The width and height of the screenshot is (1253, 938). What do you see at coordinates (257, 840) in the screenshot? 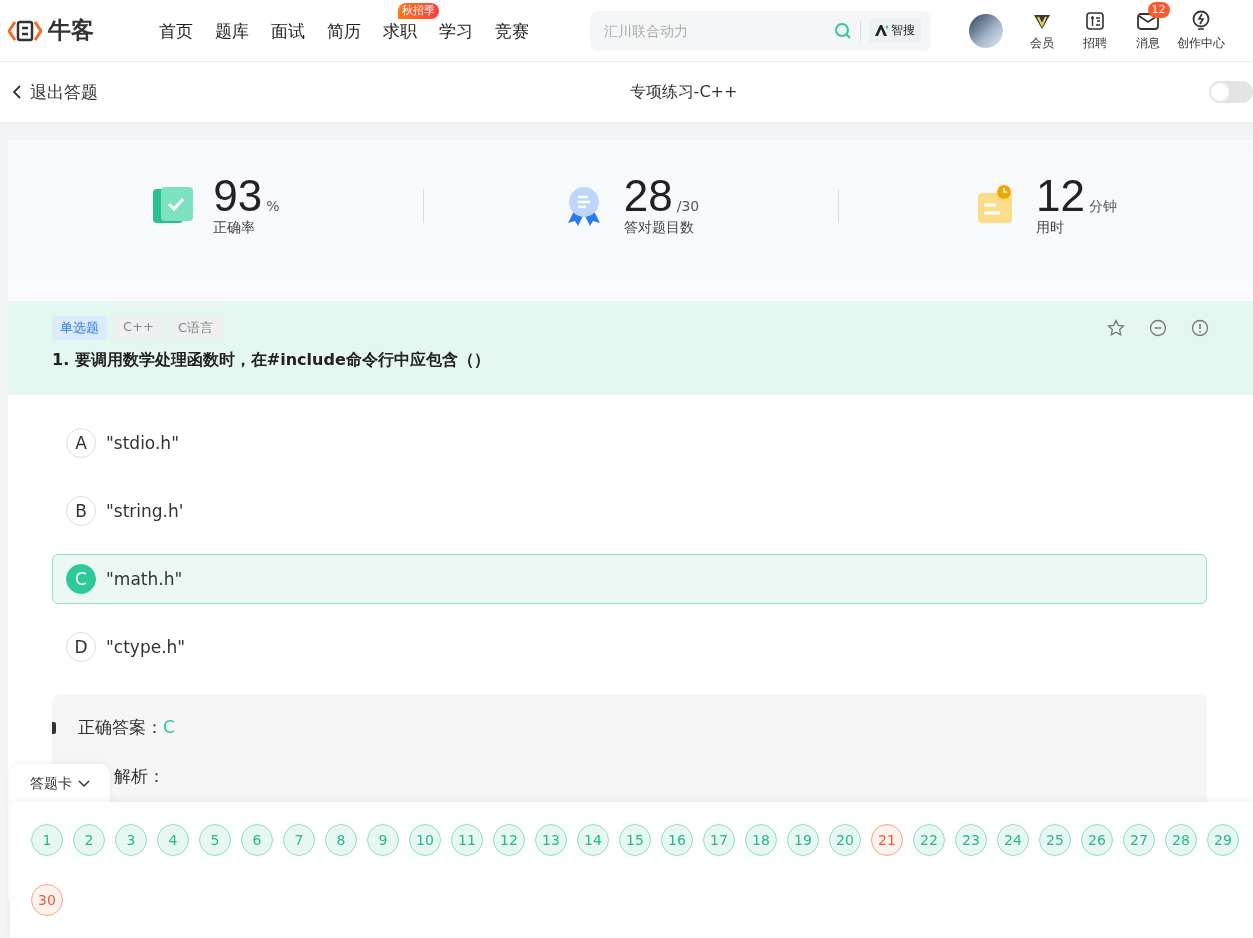
I see `question-number: 6` at bounding box center [257, 840].